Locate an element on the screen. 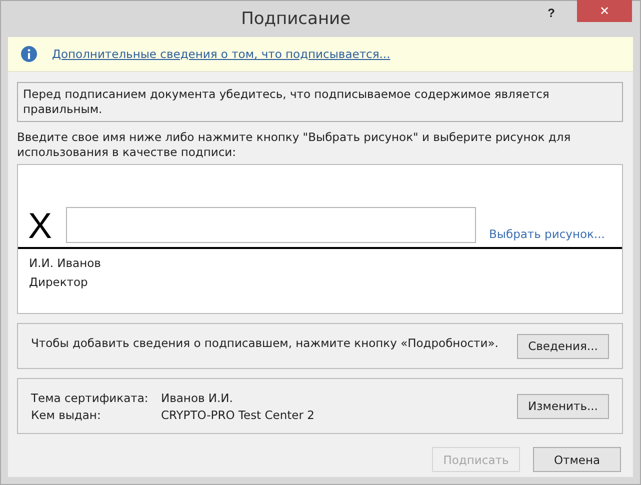 Image resolution: width=641 pixels, height=485 pixels. signer-text: И.И. Иванов is located at coordinates (65, 263).